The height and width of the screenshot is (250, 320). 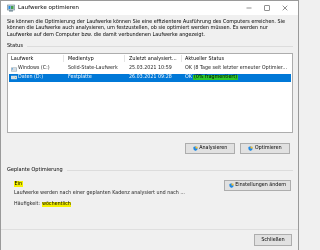 I want to click on change-settings-button: Einstellungen ändern, so click(x=257, y=185).